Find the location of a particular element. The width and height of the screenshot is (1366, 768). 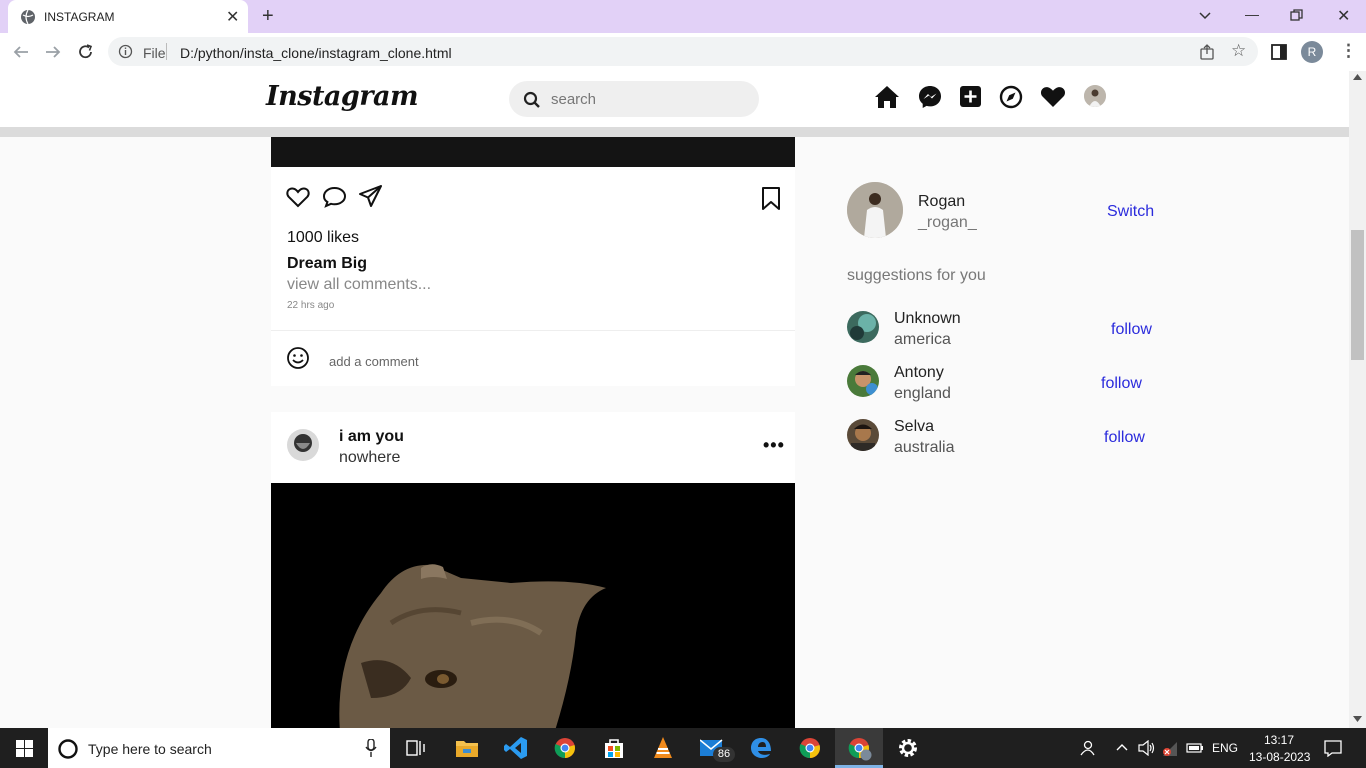

microphone-icon is located at coordinates (371, 748).